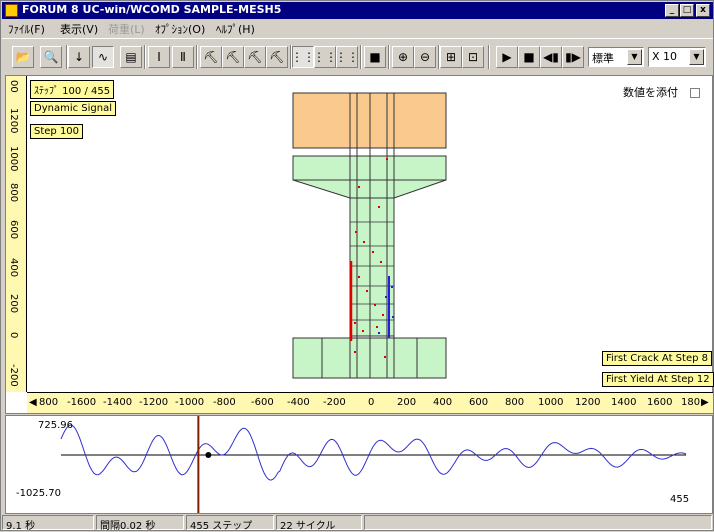  Describe the element at coordinates (13, 121) in the screenshot. I see `vruler-tick: 1200` at that location.